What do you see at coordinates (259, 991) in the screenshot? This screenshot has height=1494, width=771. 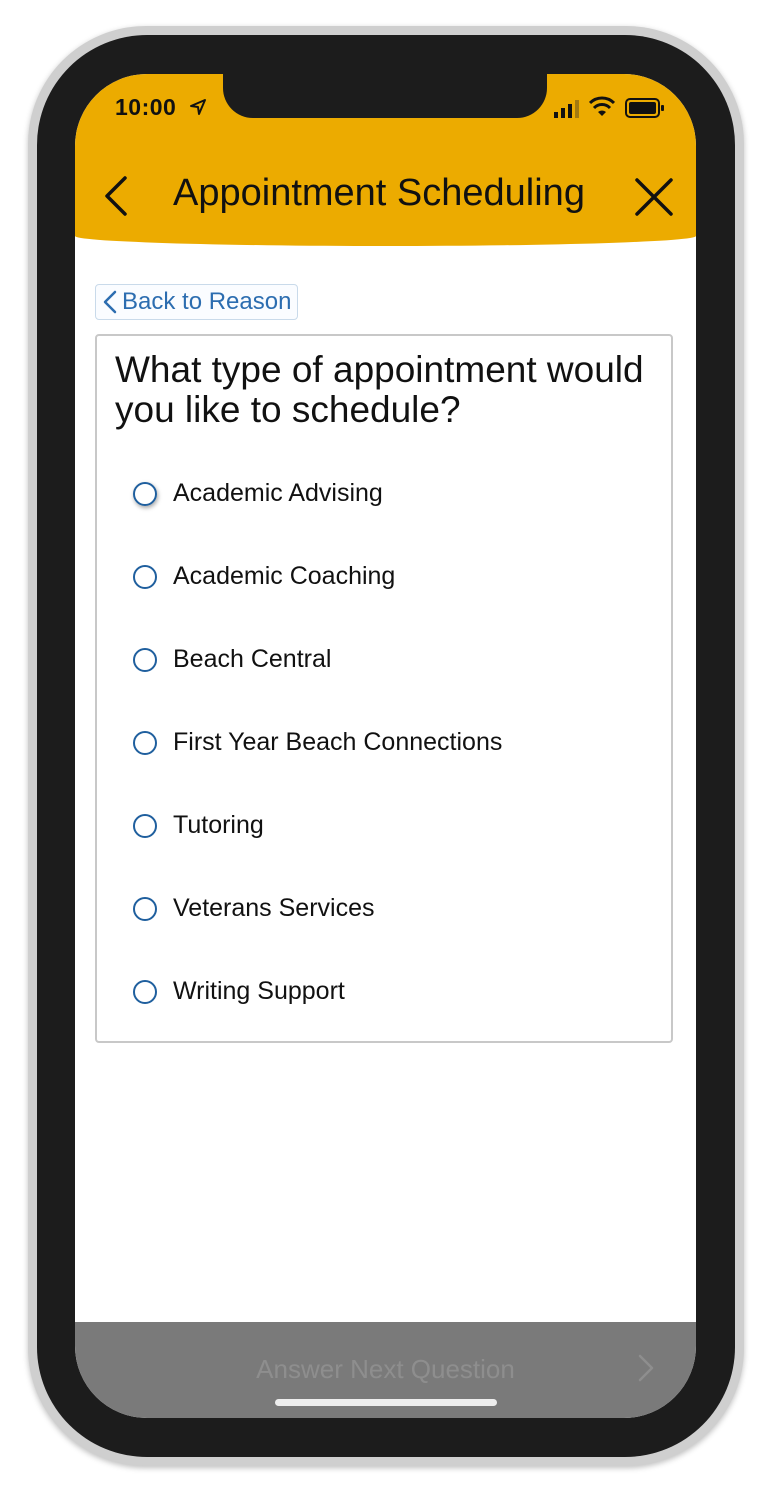 I see `option-label: Writing Support` at bounding box center [259, 991].